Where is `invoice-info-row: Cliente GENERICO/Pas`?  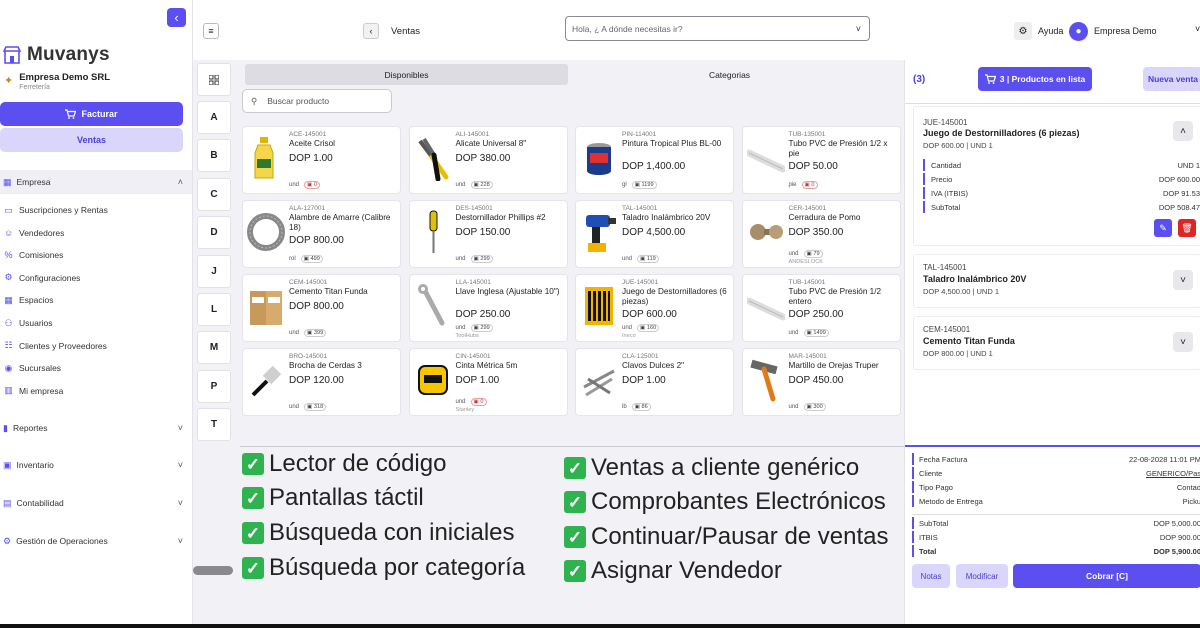 invoice-info-row: Cliente GENERICO/Pas is located at coordinates (1056, 473).